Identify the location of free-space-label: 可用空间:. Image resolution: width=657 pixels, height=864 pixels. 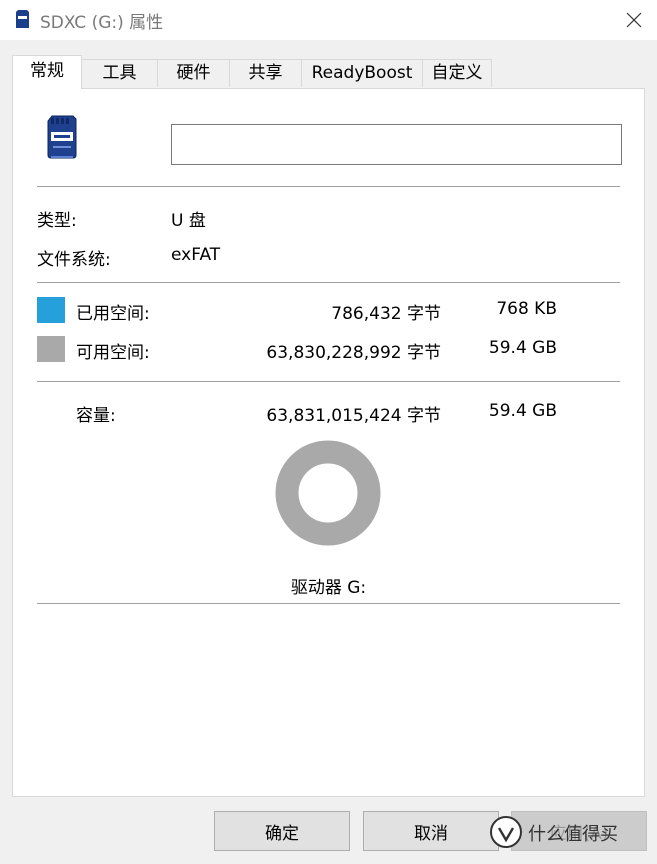
(113, 353).